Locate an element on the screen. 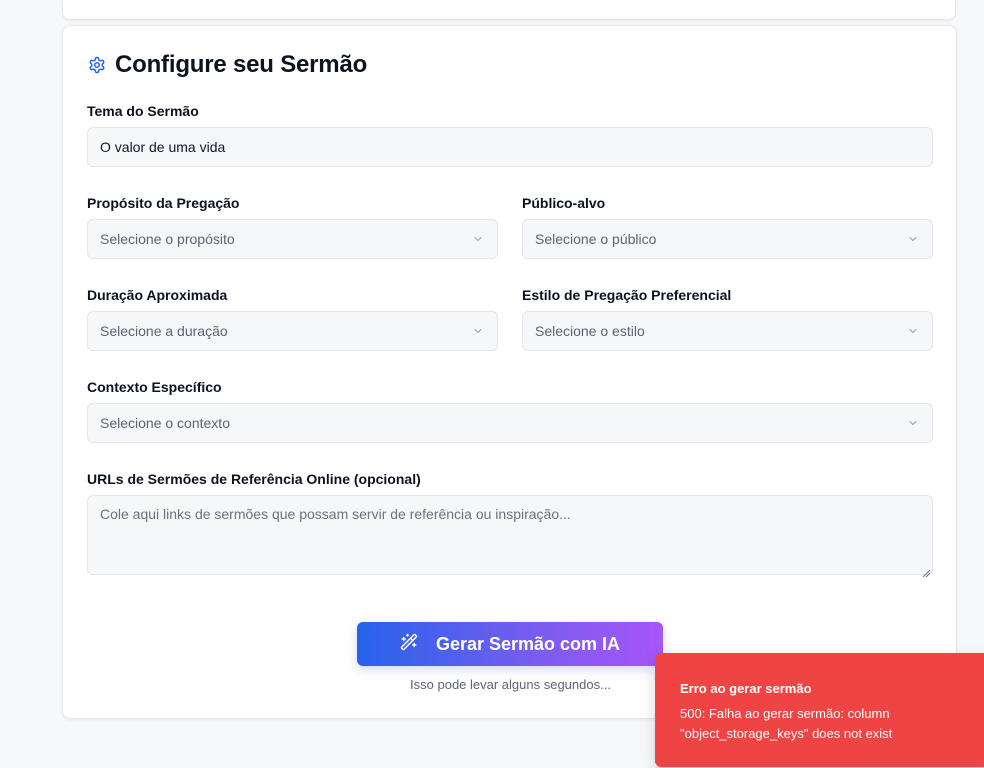 The width and height of the screenshot is (984, 768). purpose-label: Propósito da Pregação is located at coordinates (163, 203).